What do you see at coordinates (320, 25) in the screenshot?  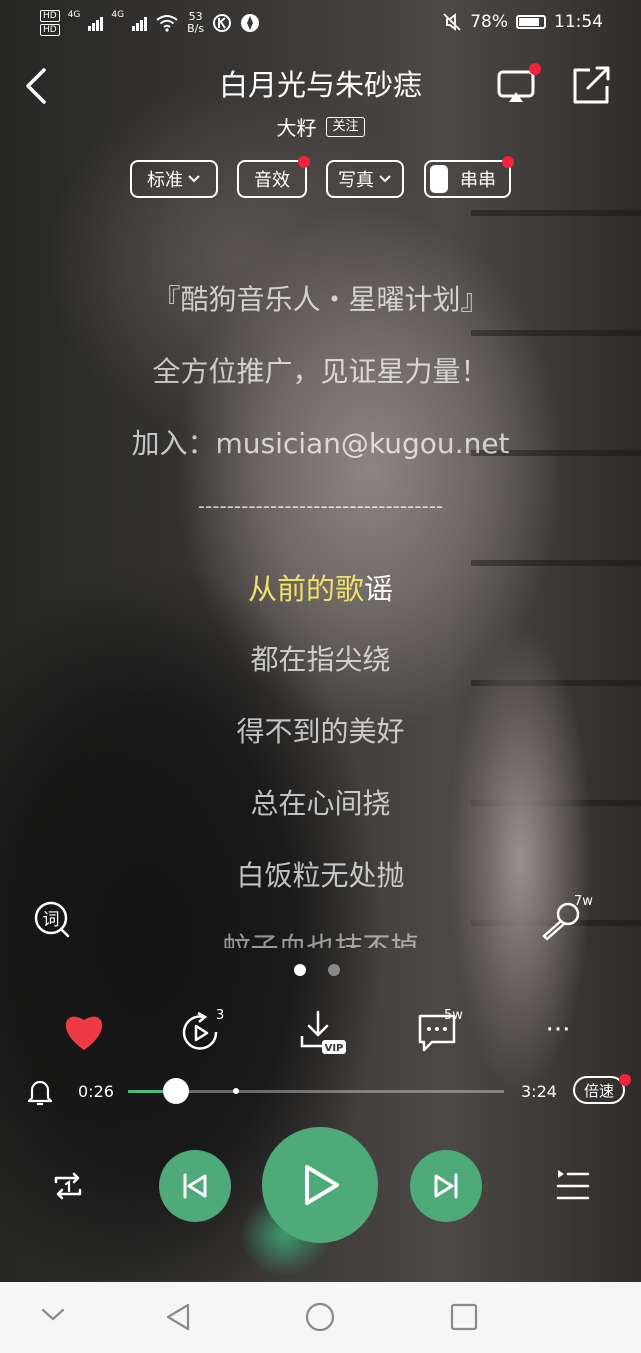 I see `status-bar: HD HD 4G 4G 53 B/s 78% 11:54` at bounding box center [320, 25].